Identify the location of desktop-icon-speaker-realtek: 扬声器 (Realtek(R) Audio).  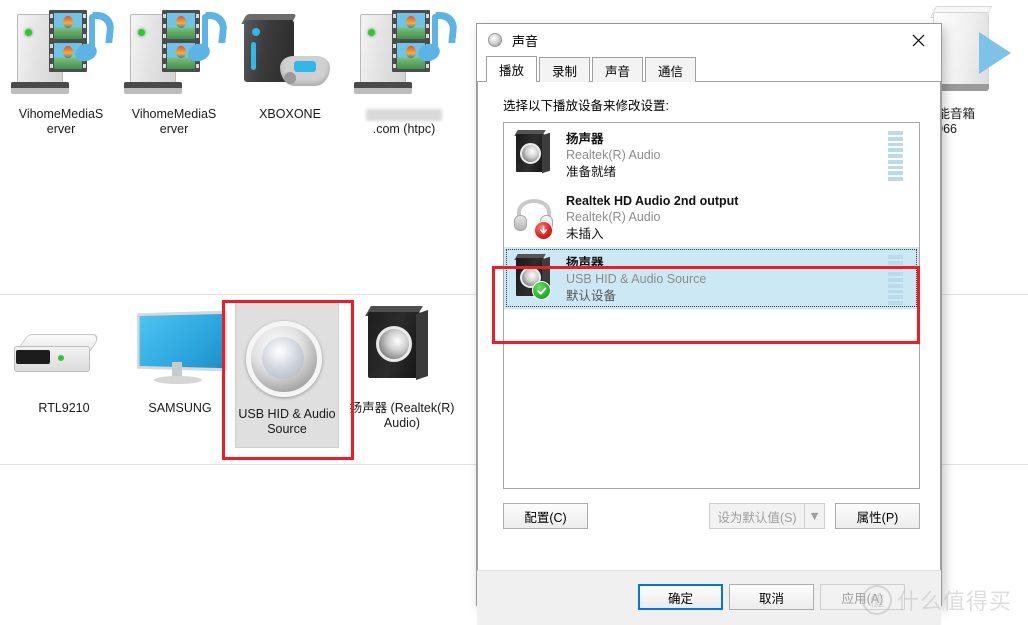
(402, 365).